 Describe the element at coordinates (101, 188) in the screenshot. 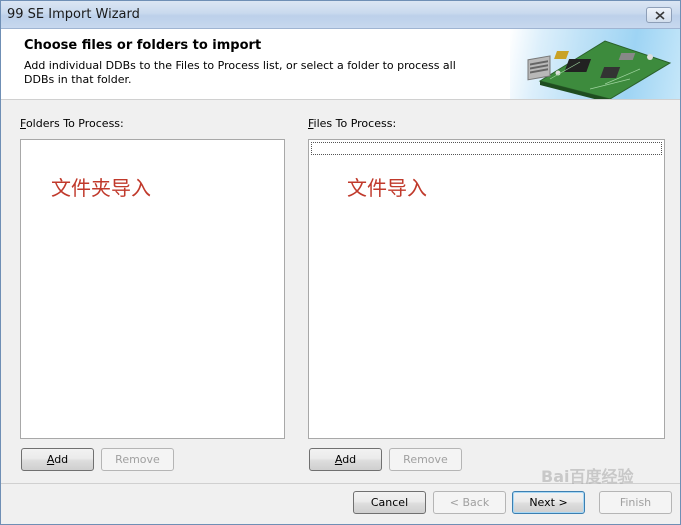

I see `folders-annotation: 文件夹导入` at that location.